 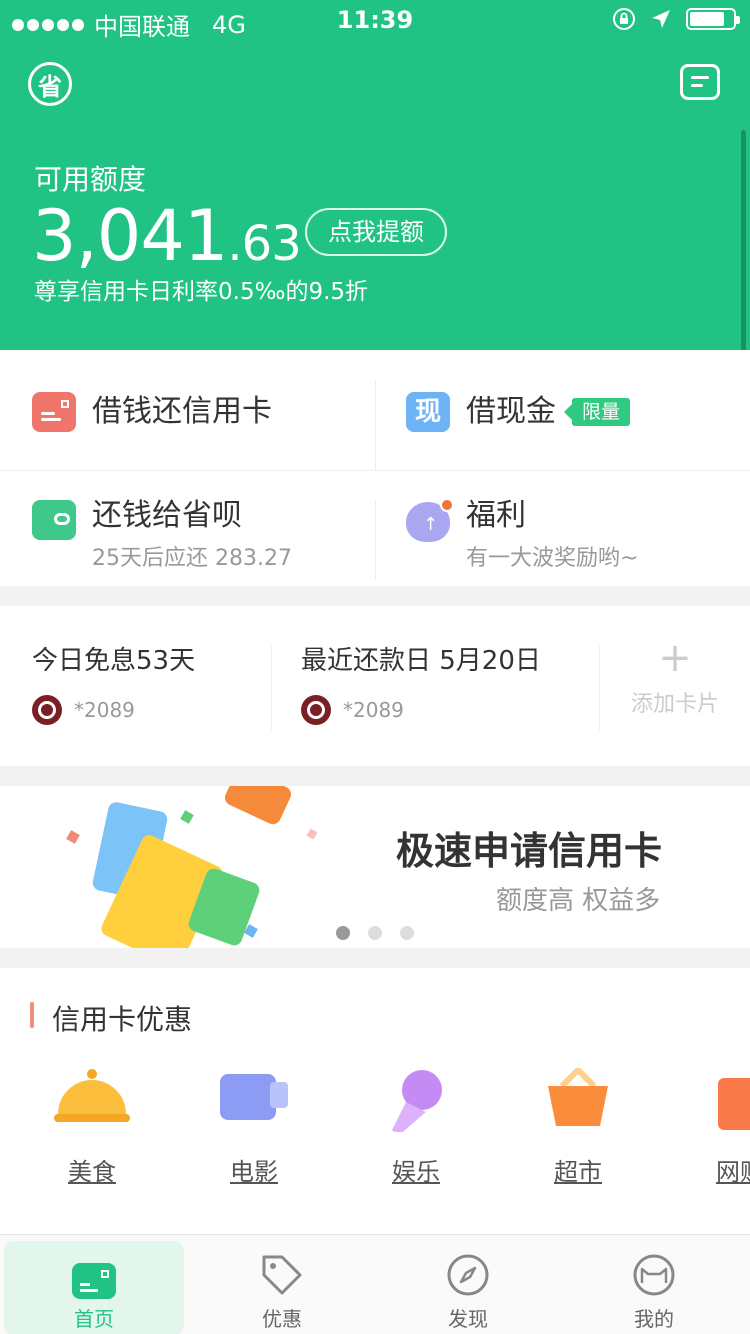 What do you see at coordinates (713, 19) in the screenshot?
I see `battery-icon` at bounding box center [713, 19].